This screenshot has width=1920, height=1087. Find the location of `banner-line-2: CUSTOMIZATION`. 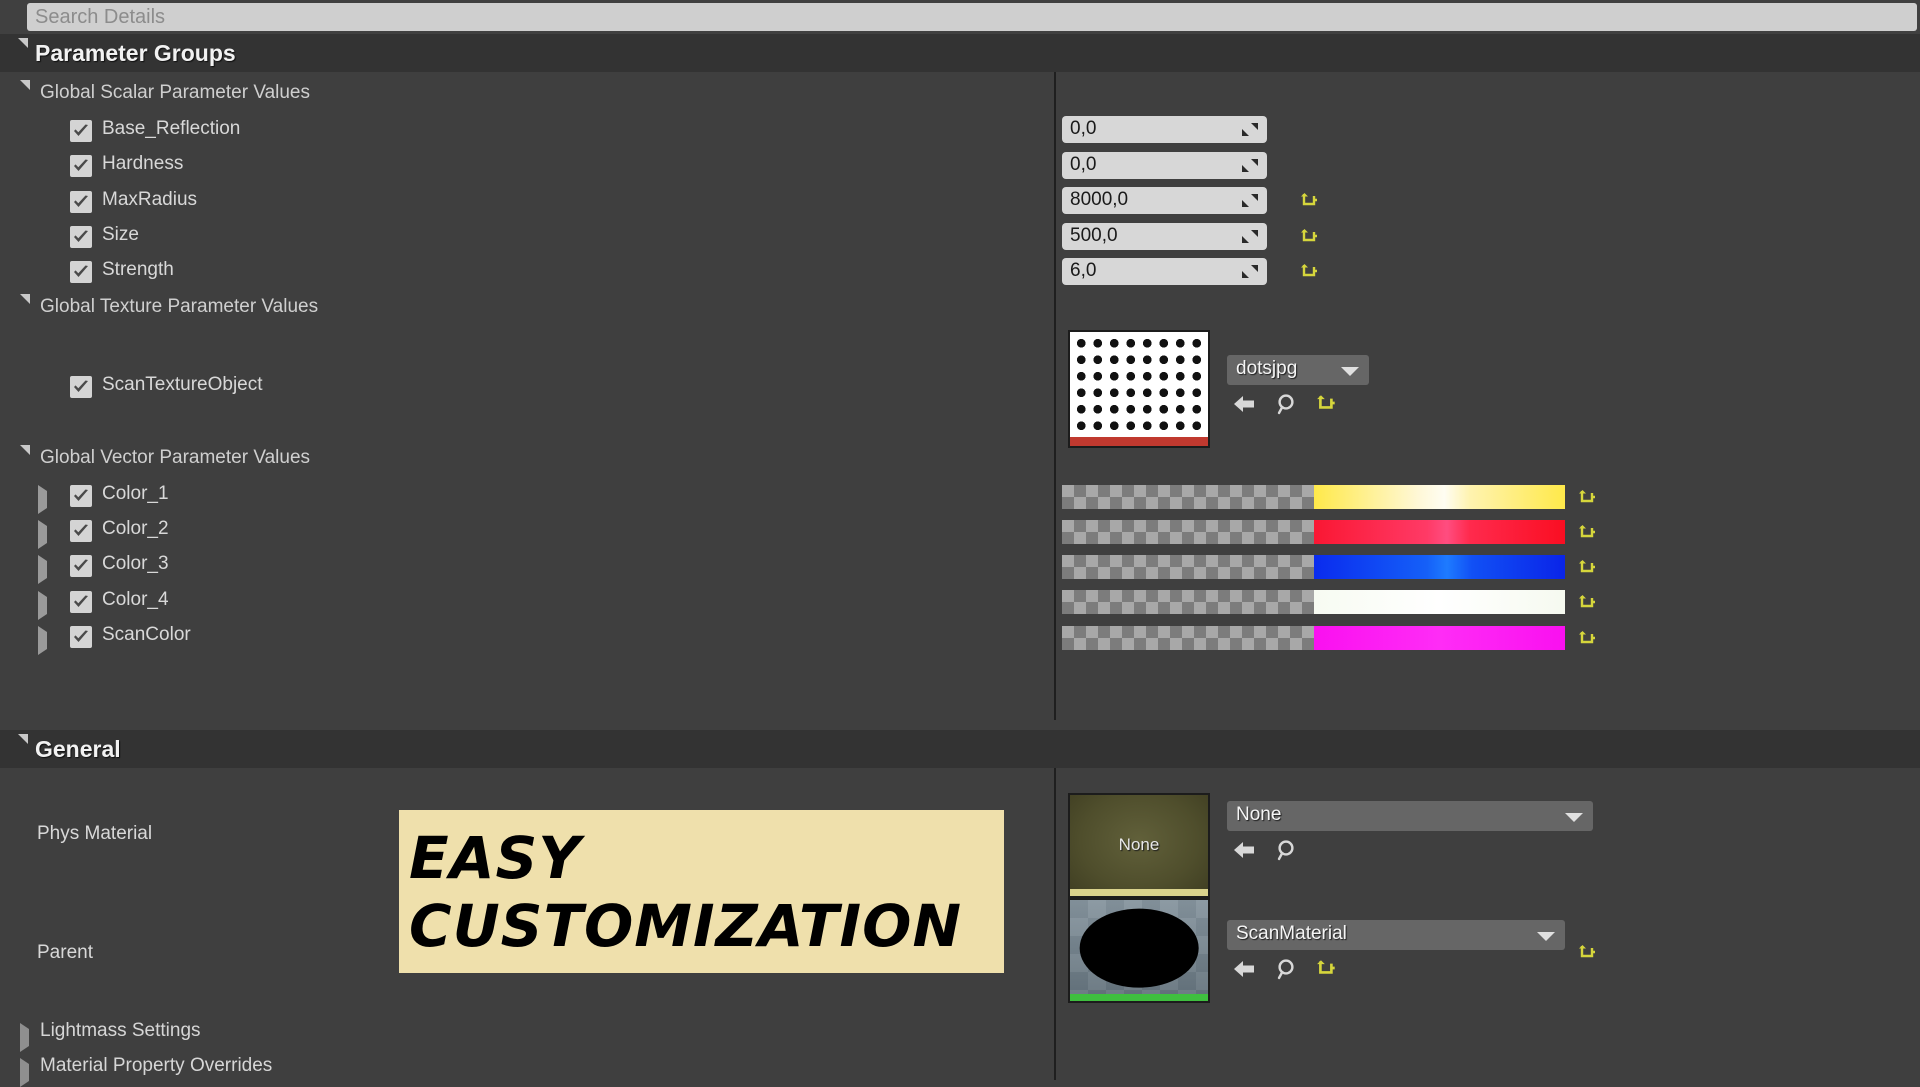

banner-line-2: CUSTOMIZATION is located at coordinates (685, 925).